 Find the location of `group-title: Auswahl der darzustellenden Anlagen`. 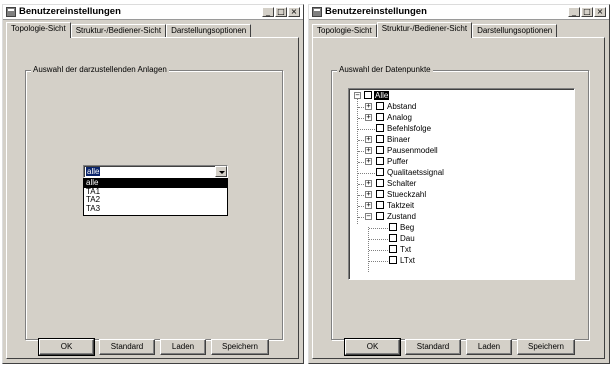

group-title: Auswahl der darzustellenden Anlagen is located at coordinates (100, 69).